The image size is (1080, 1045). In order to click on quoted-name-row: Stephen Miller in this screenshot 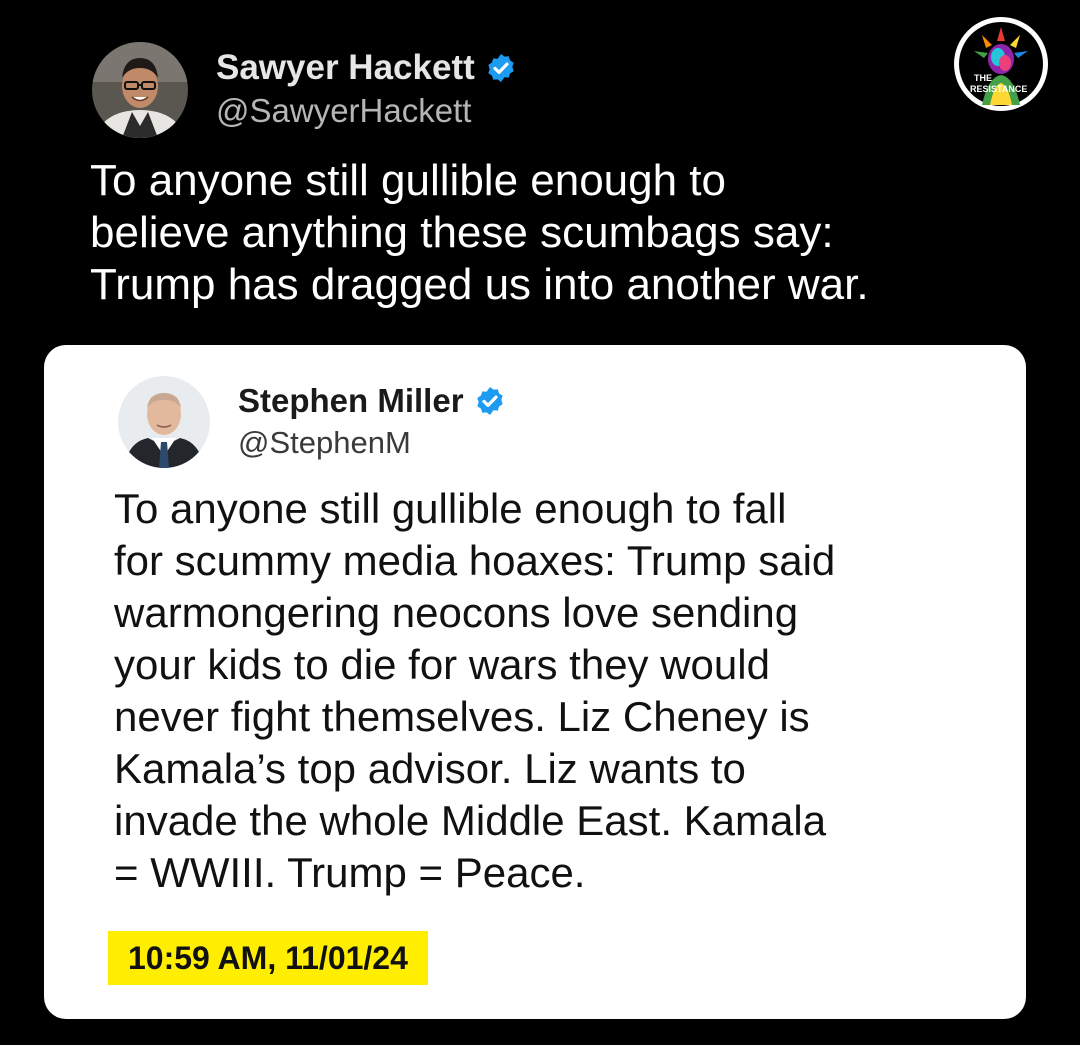, I will do `click(372, 401)`.